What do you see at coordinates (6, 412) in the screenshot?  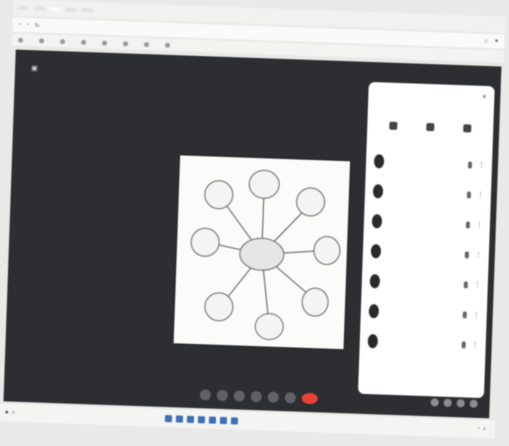 I see `windows-start-icon: ■` at bounding box center [6, 412].